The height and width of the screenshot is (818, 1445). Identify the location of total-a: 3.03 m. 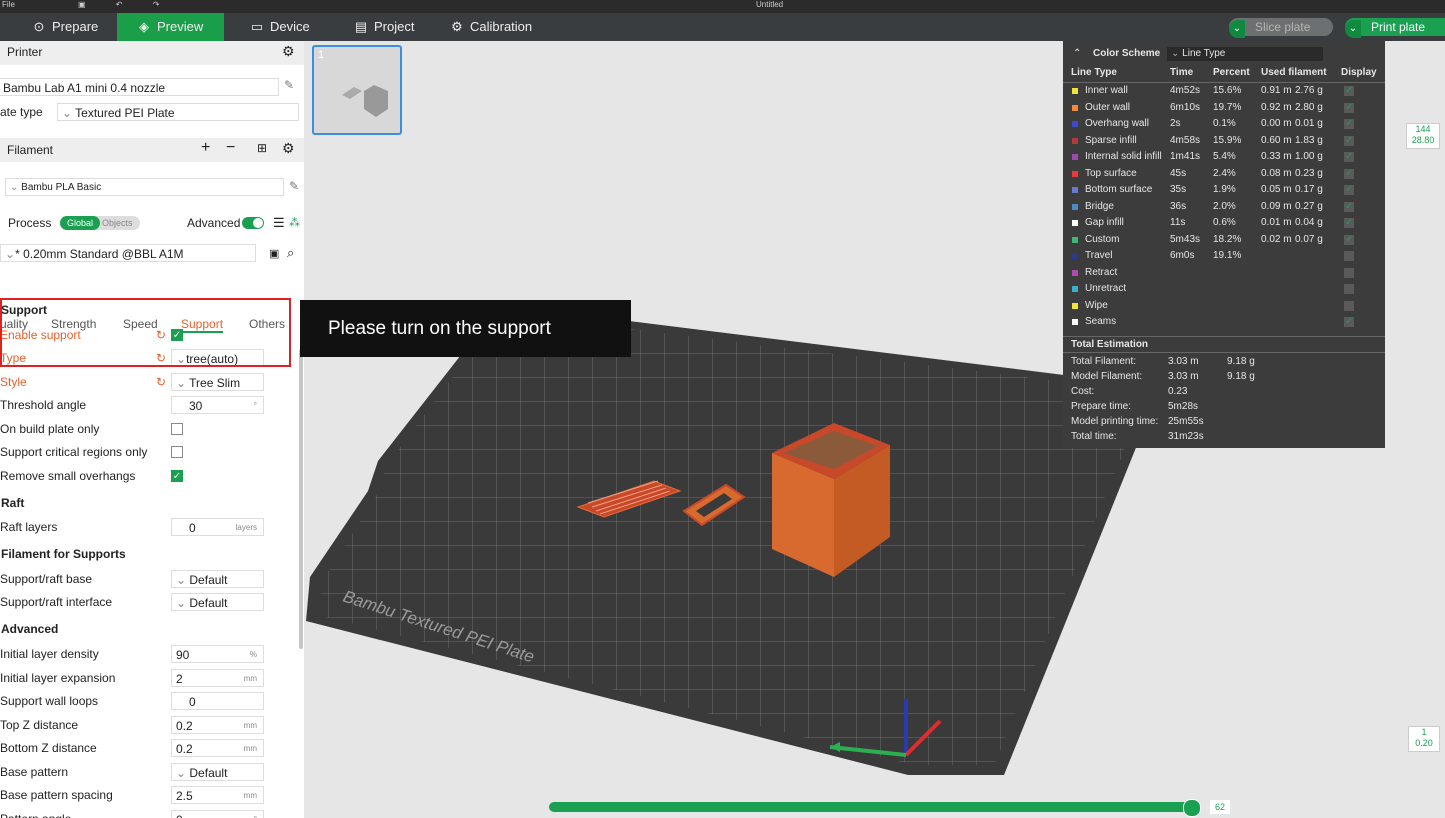
(1183, 361).